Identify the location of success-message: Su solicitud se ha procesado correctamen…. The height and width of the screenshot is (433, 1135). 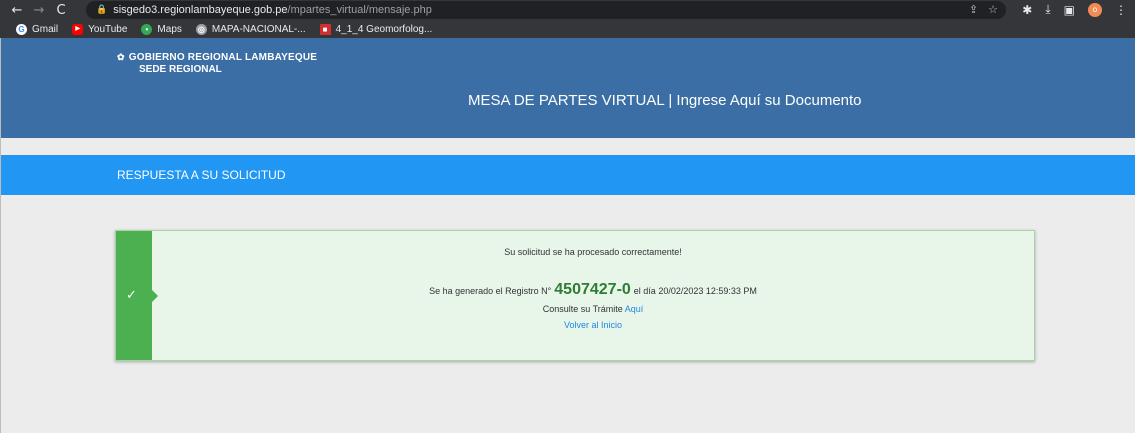
(593, 252).